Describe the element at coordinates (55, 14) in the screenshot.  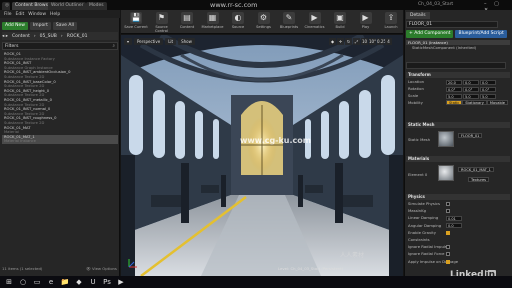
I see `menu-help: Help` at that location.